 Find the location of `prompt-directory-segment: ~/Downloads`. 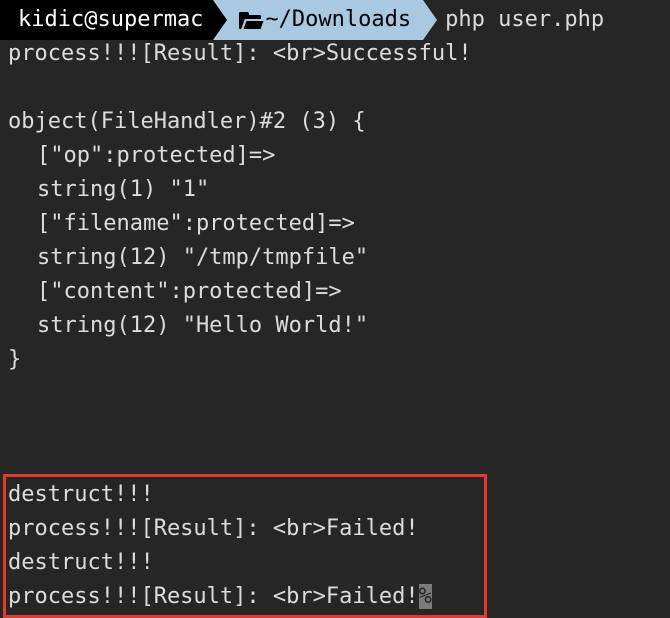

prompt-directory-segment: ~/Downloads is located at coordinates (325, 20).